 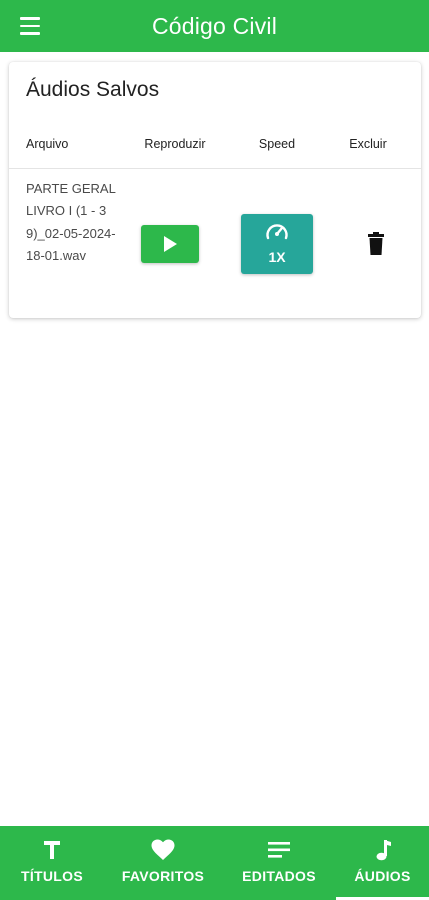 I want to click on lines-icon, so click(x=279, y=850).